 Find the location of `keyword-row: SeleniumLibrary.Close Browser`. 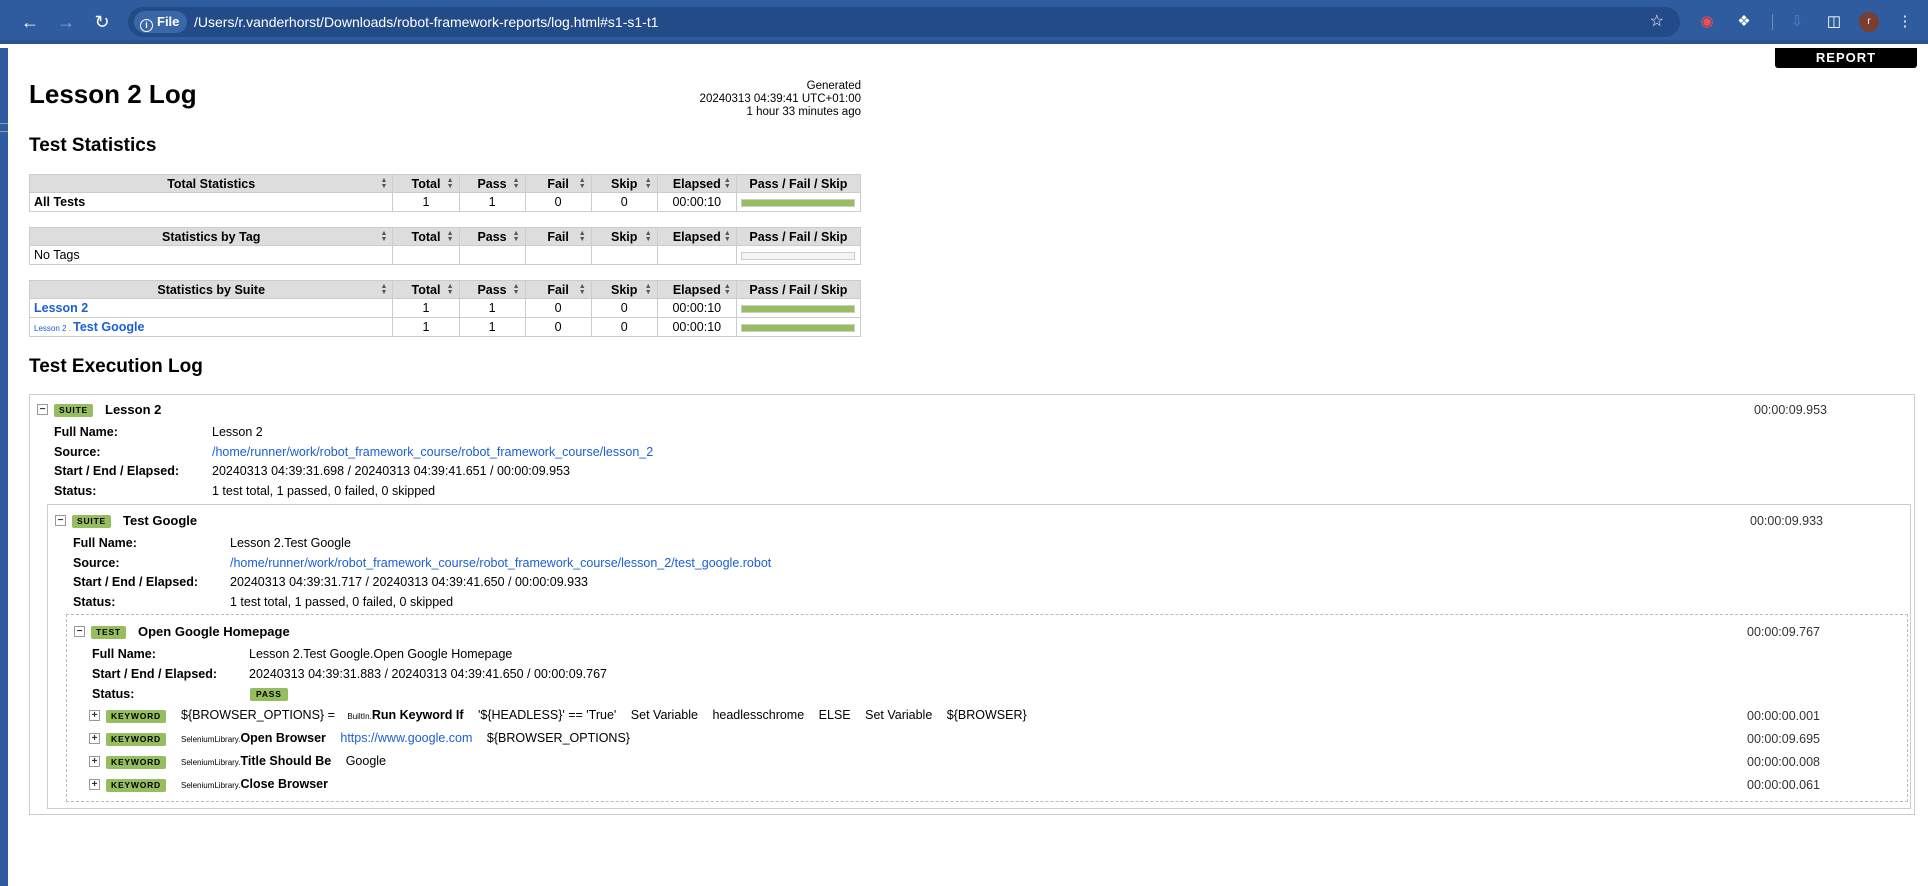

keyword-row: SeleniumLibrary.Close Browser is located at coordinates (254, 784).